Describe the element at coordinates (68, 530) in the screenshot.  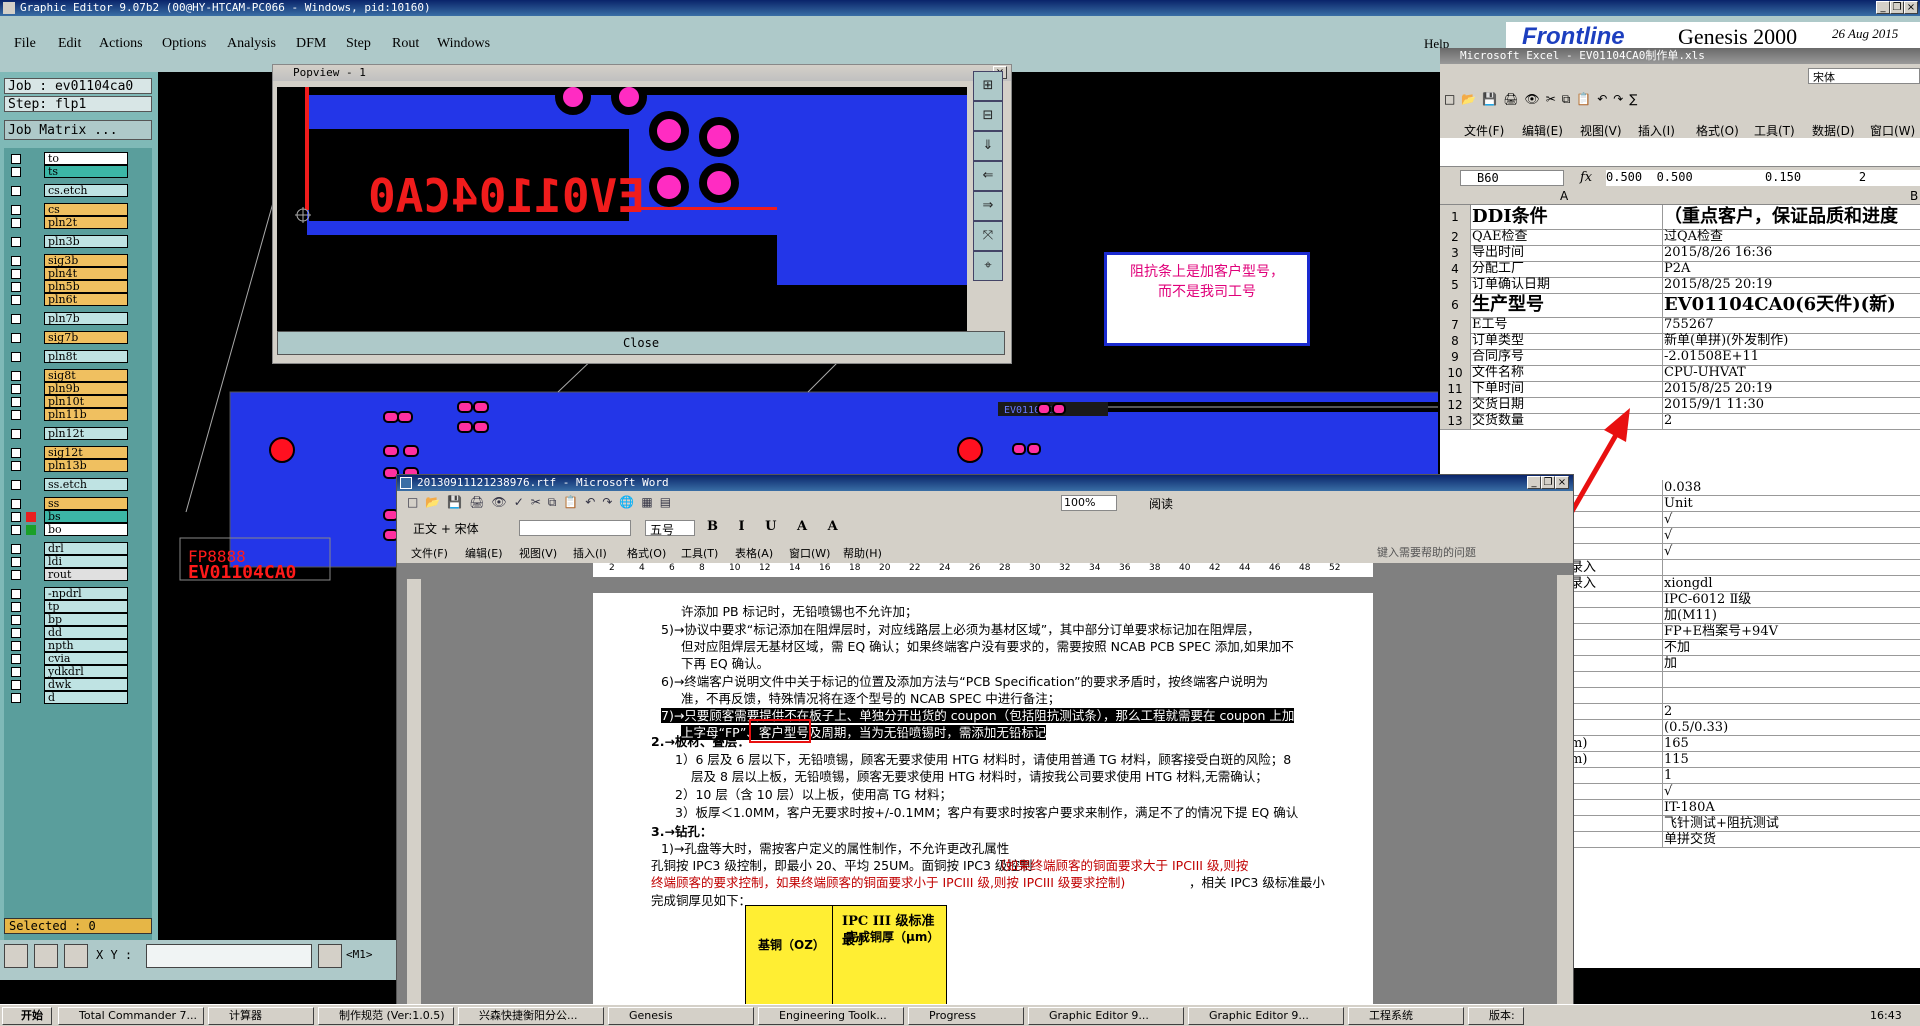
I see `layer-row-bo: bo` at that location.